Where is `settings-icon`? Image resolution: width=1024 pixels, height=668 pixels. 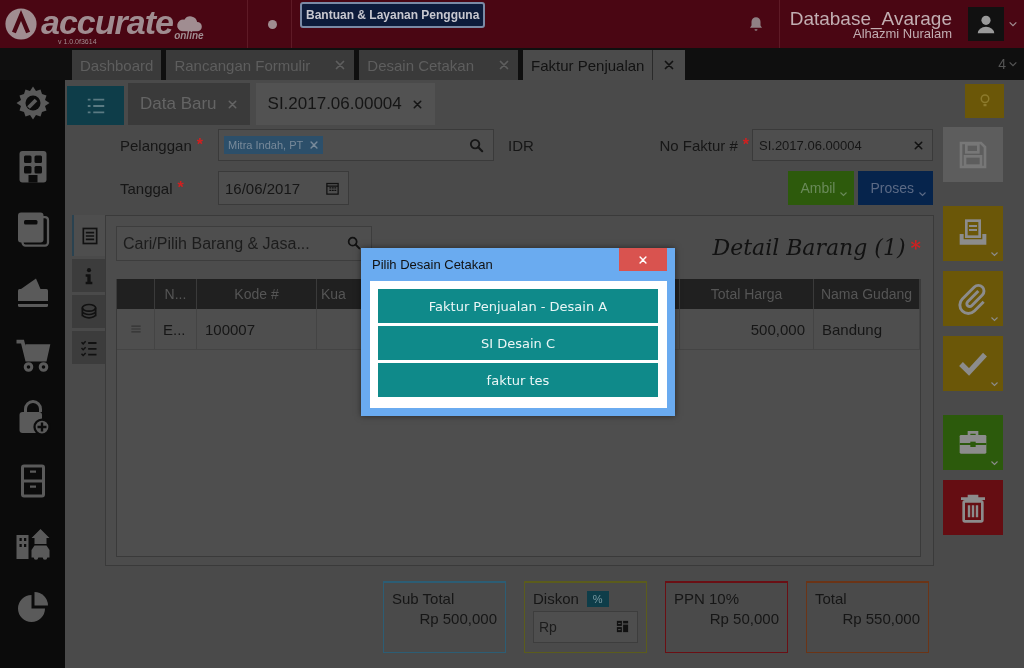
settings-icon is located at coordinates (32, 103).